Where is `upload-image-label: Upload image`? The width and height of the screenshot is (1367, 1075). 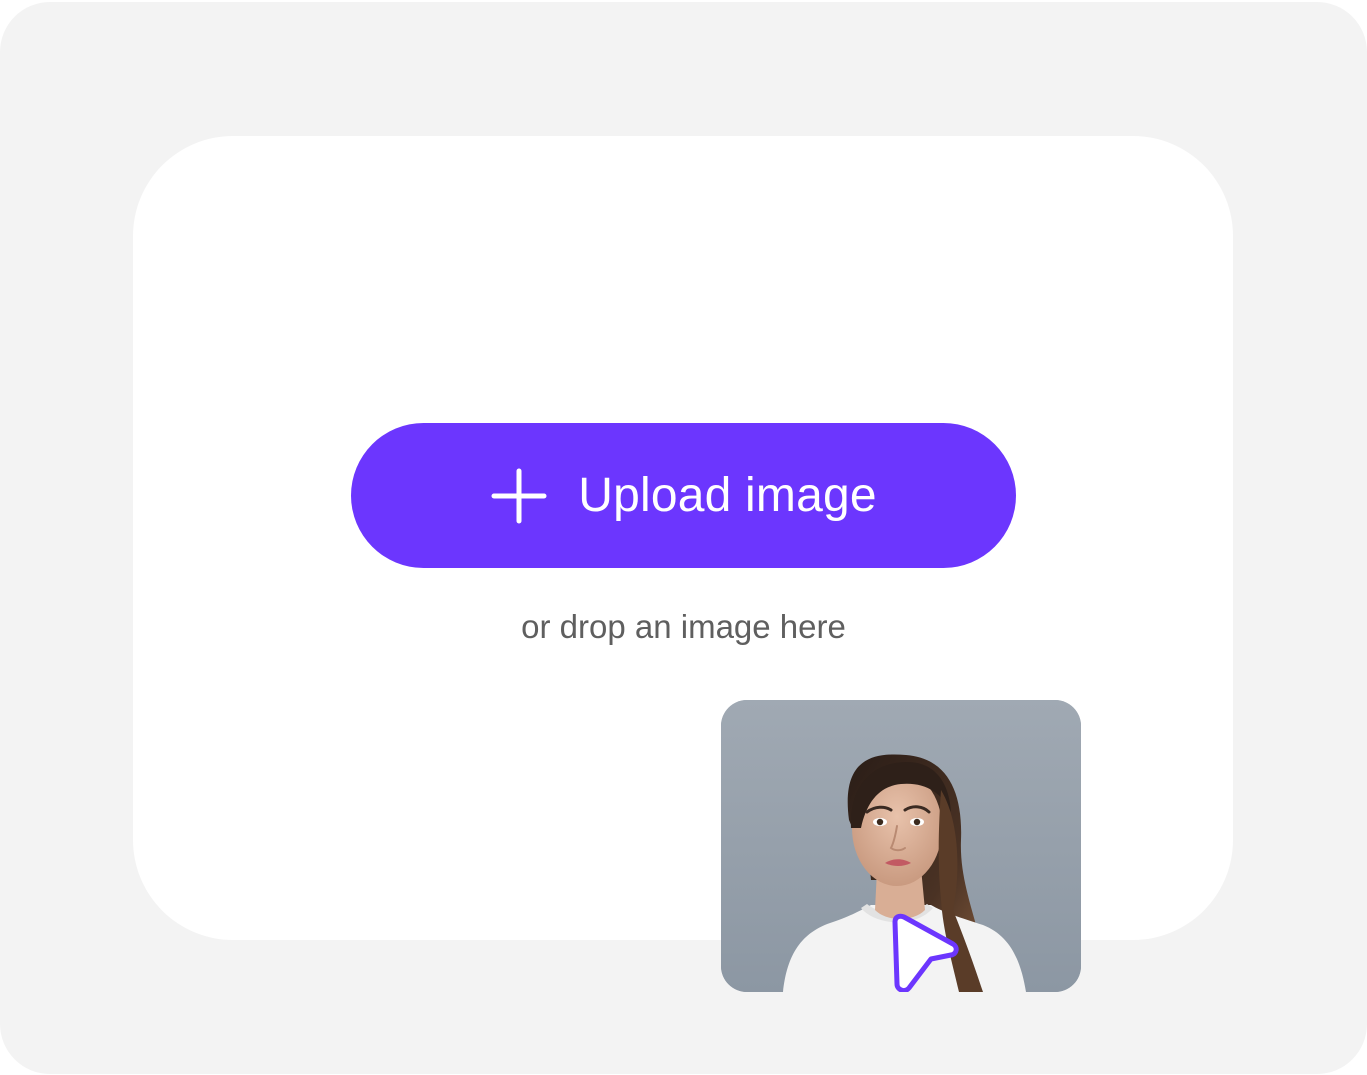
upload-image-label: Upload image is located at coordinates (727, 495).